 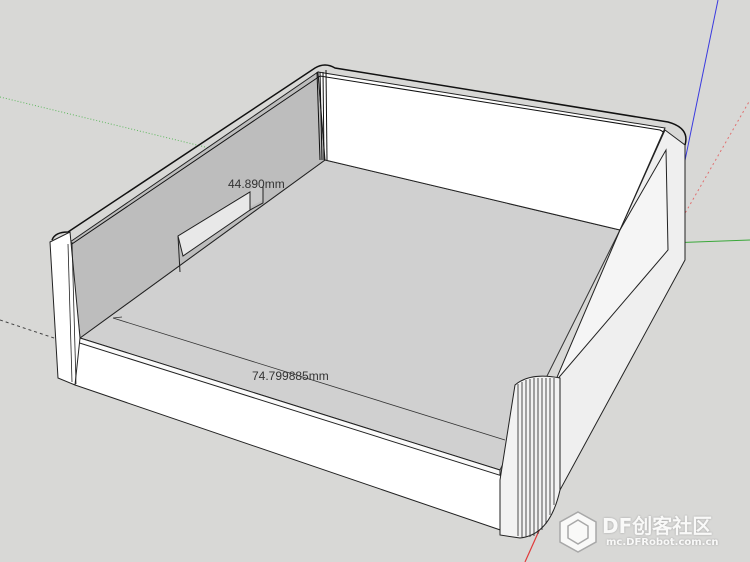 I want to click on dimension-height-label: 44.890mm, so click(x=256, y=184).